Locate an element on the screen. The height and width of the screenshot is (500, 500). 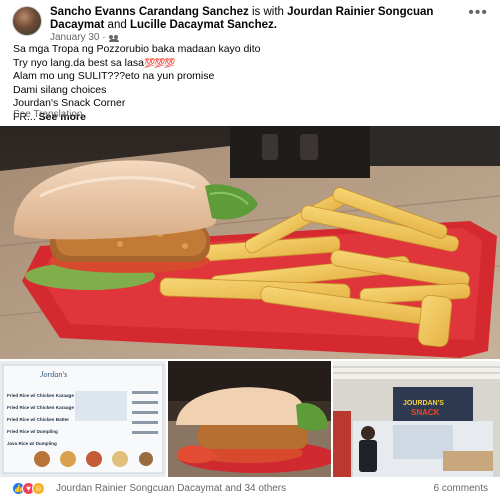
snack-stall-photo: JOURDAN'S SNACK is located at coordinates (416, 419).